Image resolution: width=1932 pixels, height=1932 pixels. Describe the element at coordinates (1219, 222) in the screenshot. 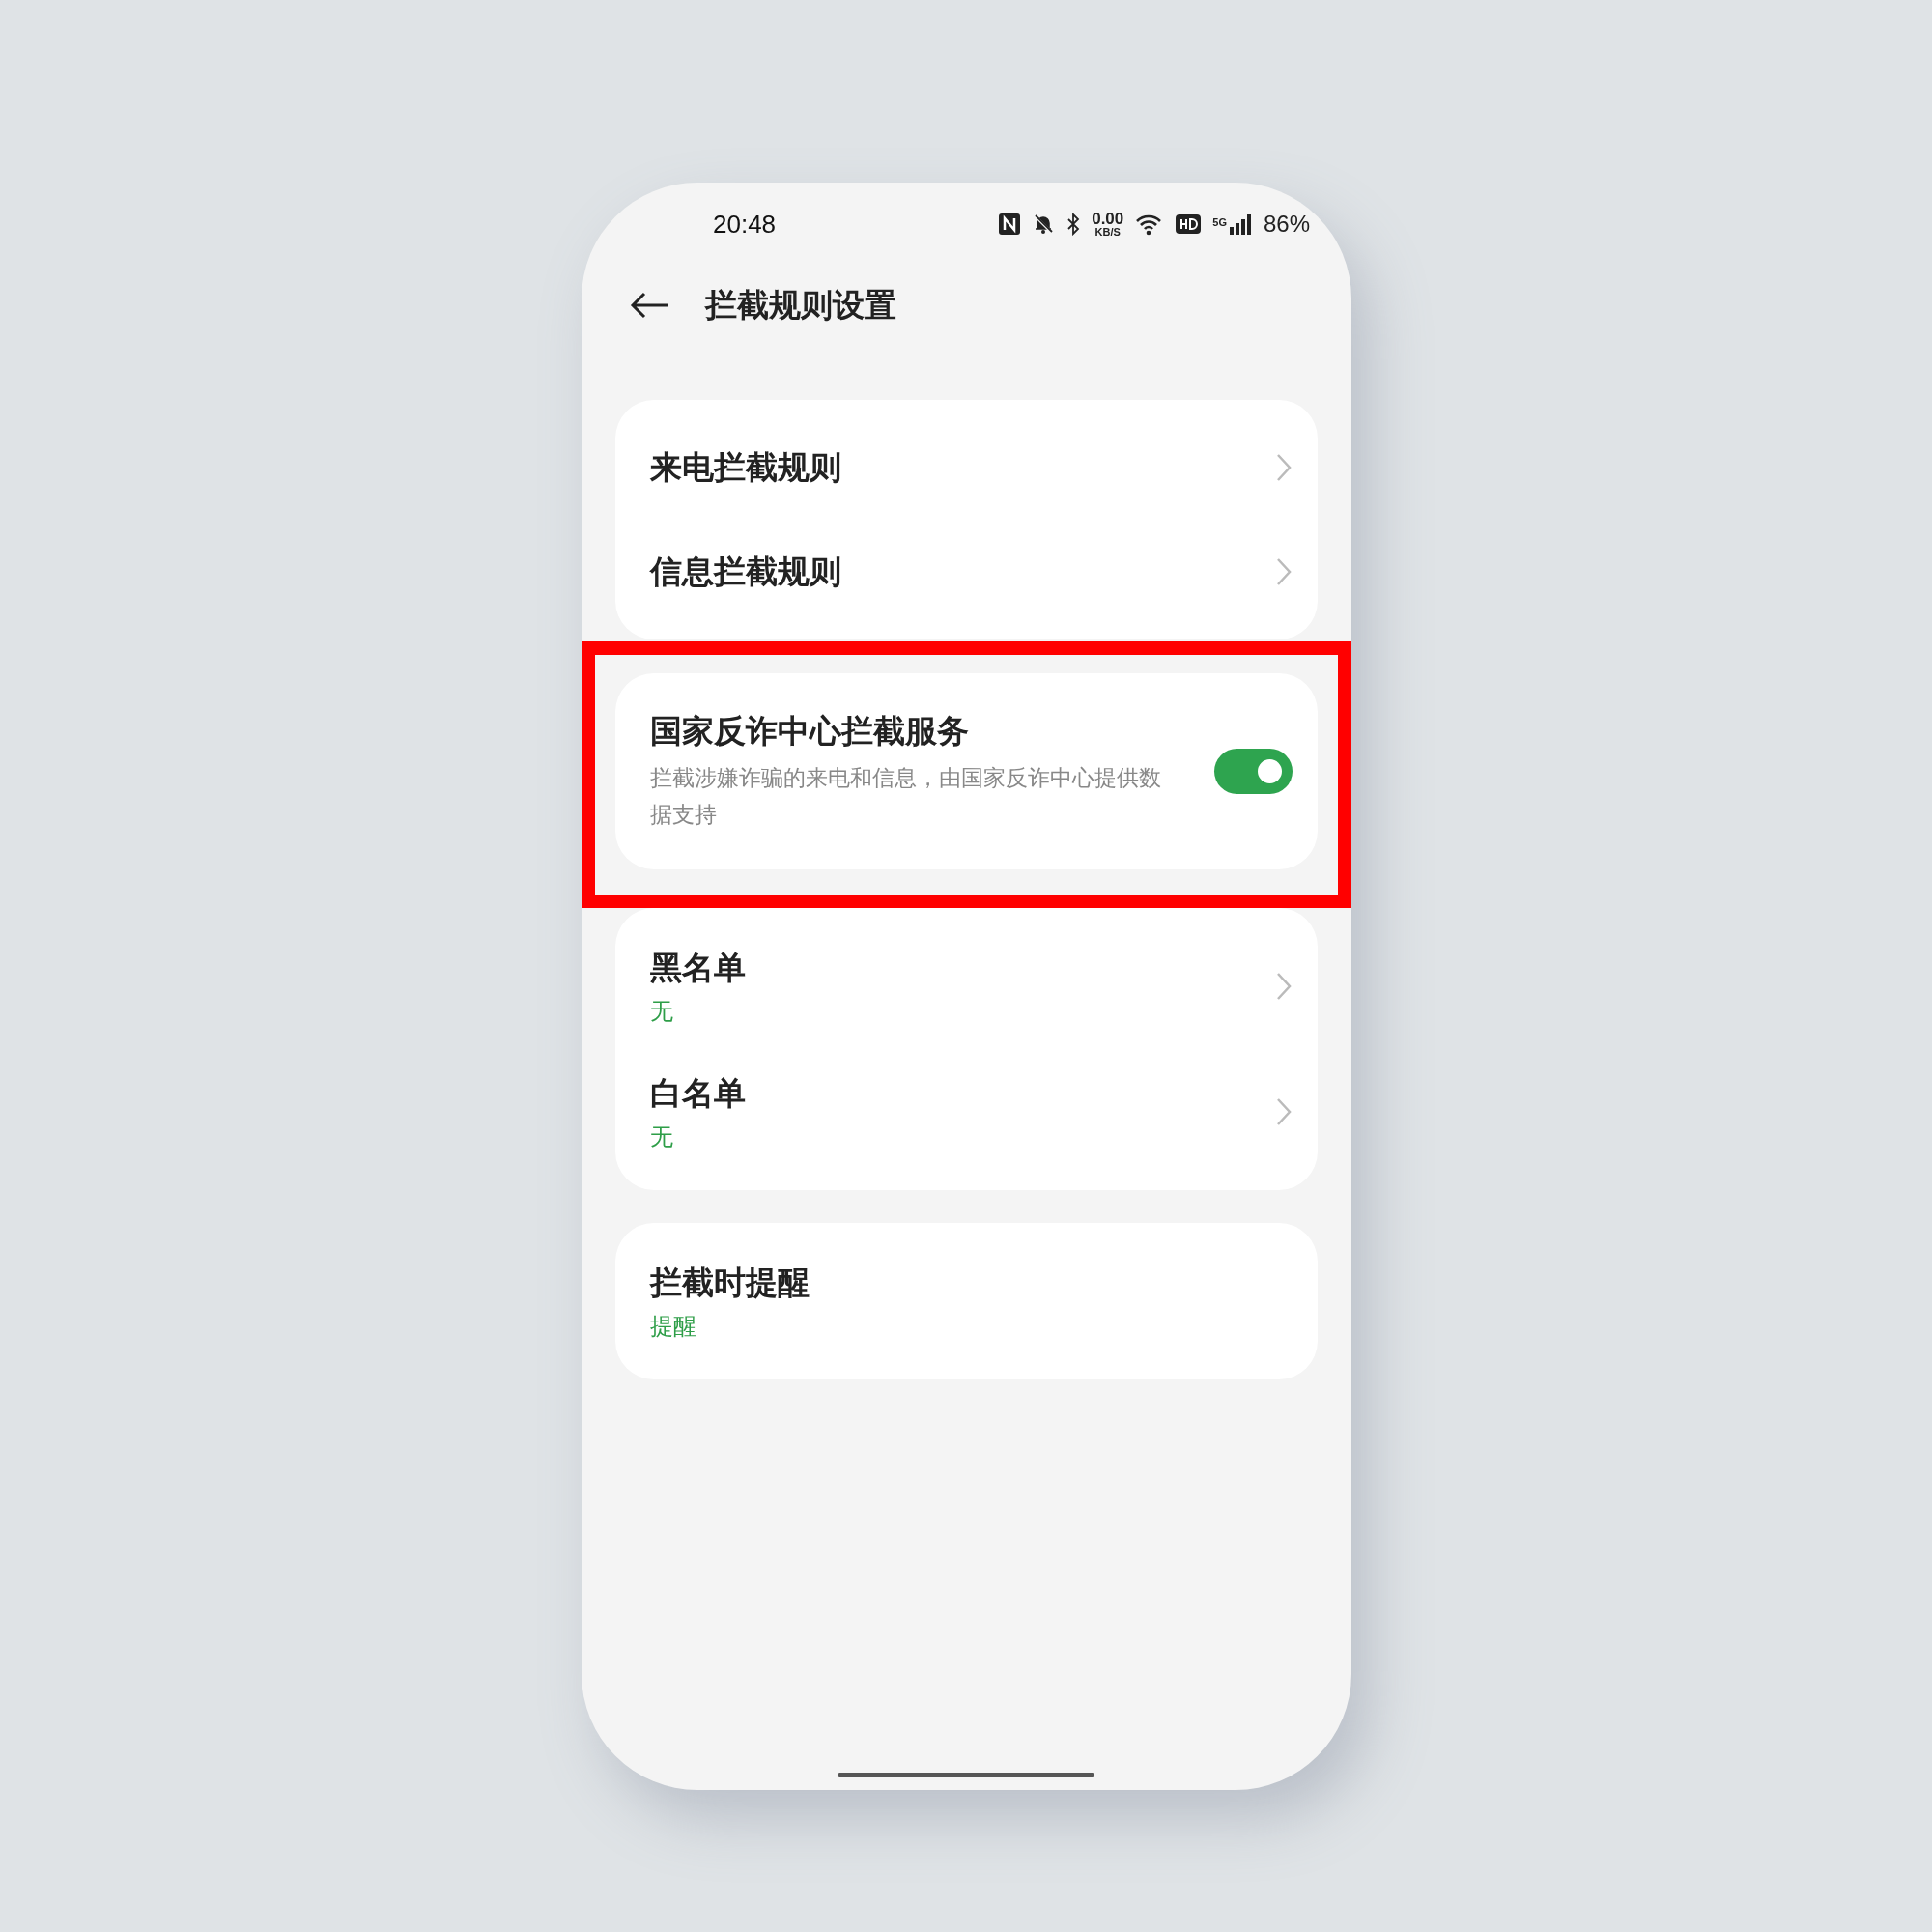

I see `network-type: 5G` at that location.